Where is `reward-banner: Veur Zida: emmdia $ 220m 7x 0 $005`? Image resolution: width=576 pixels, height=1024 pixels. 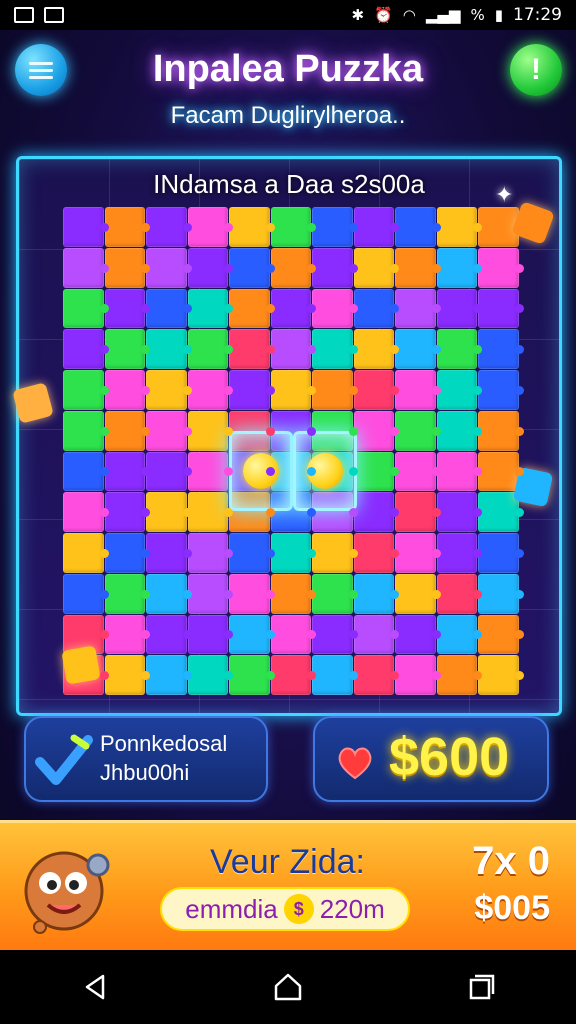
reward-banner: Veur Zida: emmdia $ 220m 7x 0 $005 is located at coordinates (288, 885).